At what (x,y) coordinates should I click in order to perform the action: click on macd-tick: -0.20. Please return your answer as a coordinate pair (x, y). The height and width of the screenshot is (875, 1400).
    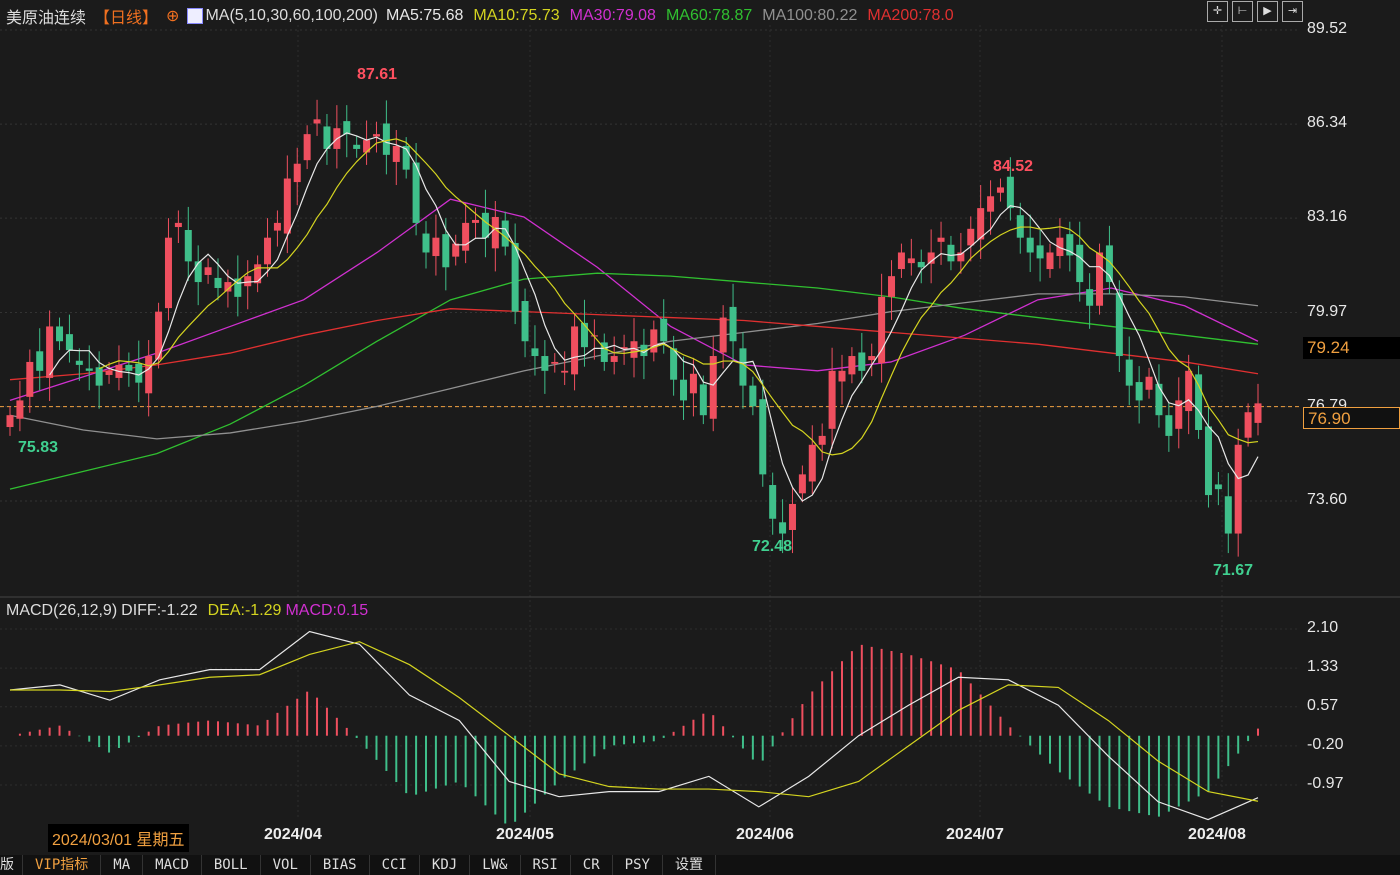
    Looking at the image, I should click on (1325, 744).